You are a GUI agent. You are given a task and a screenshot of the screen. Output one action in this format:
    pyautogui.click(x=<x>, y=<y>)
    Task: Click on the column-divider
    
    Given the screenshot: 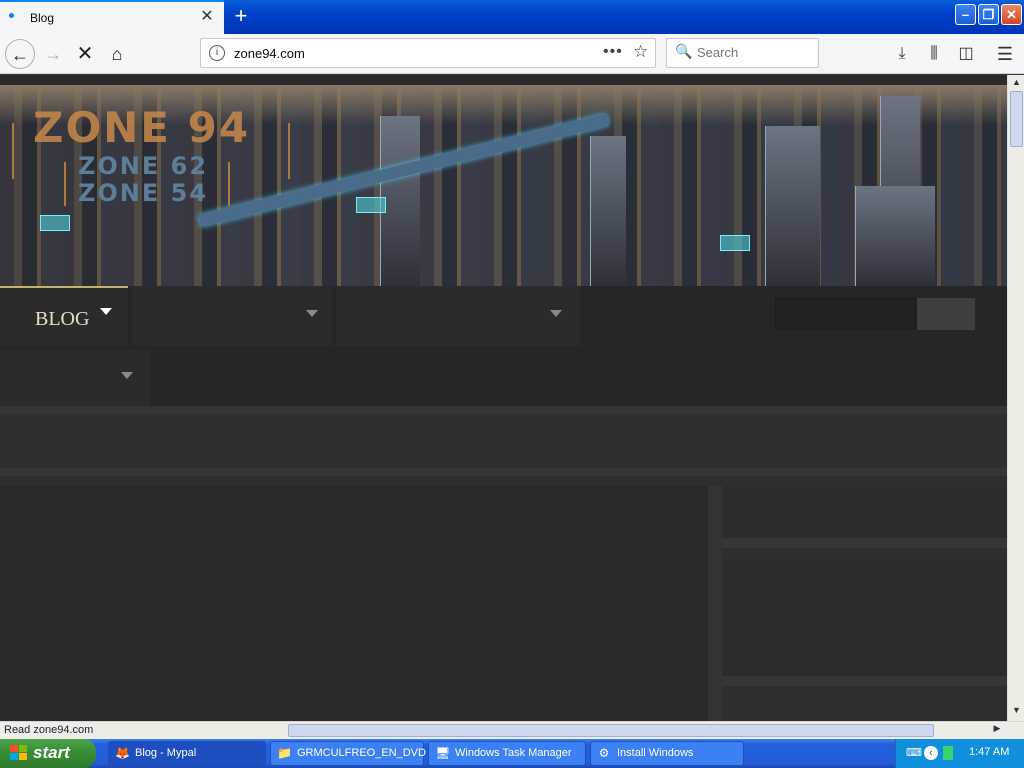 What is the action you would take?
    pyautogui.click(x=715, y=603)
    